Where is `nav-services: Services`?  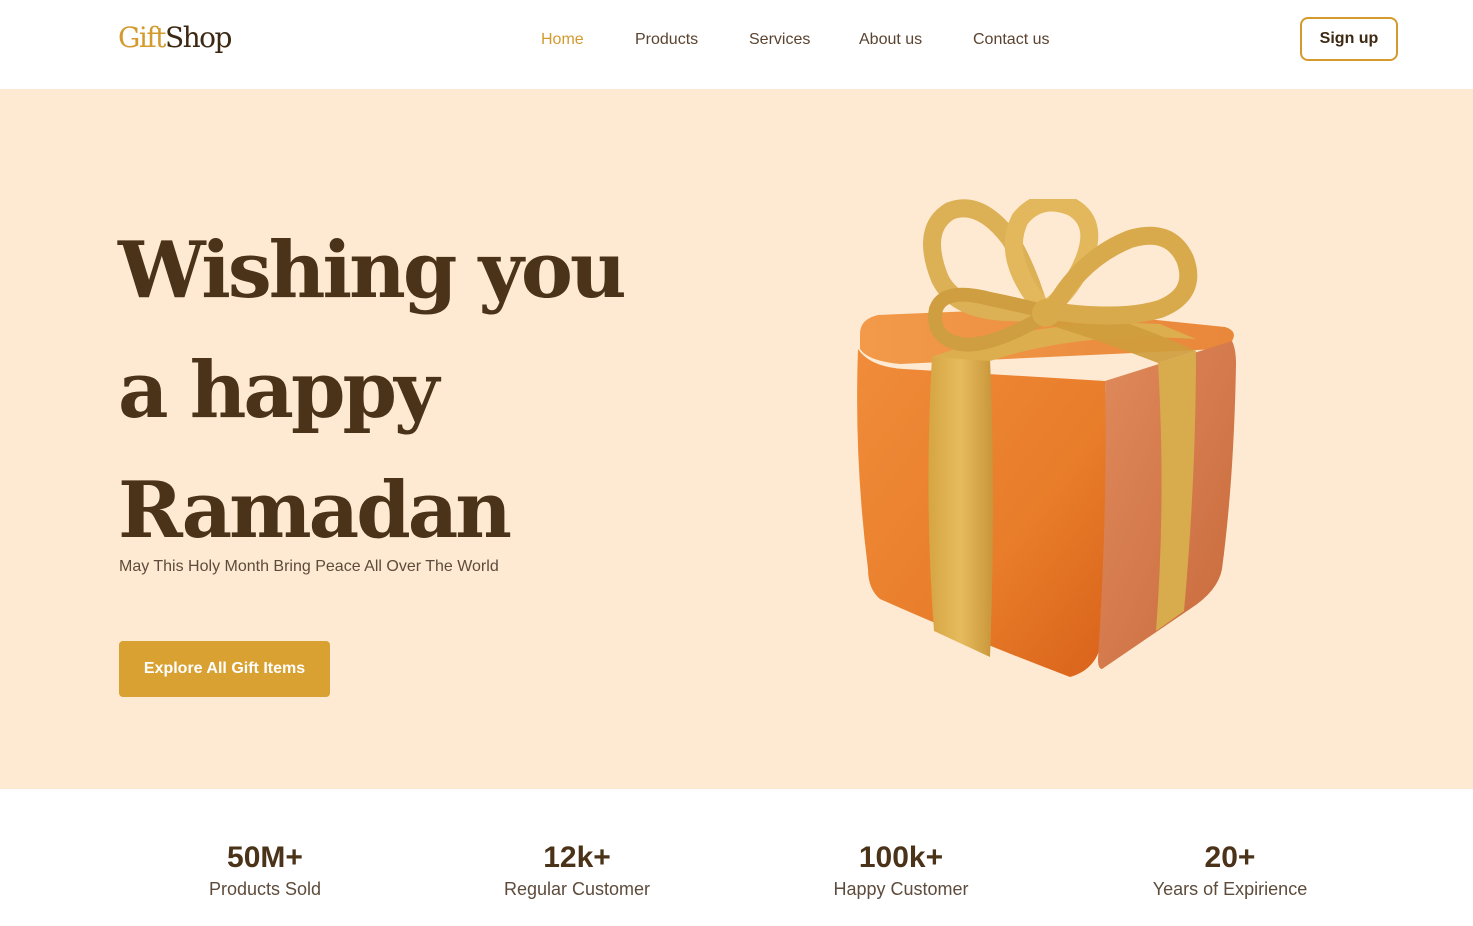 nav-services: Services is located at coordinates (779, 40).